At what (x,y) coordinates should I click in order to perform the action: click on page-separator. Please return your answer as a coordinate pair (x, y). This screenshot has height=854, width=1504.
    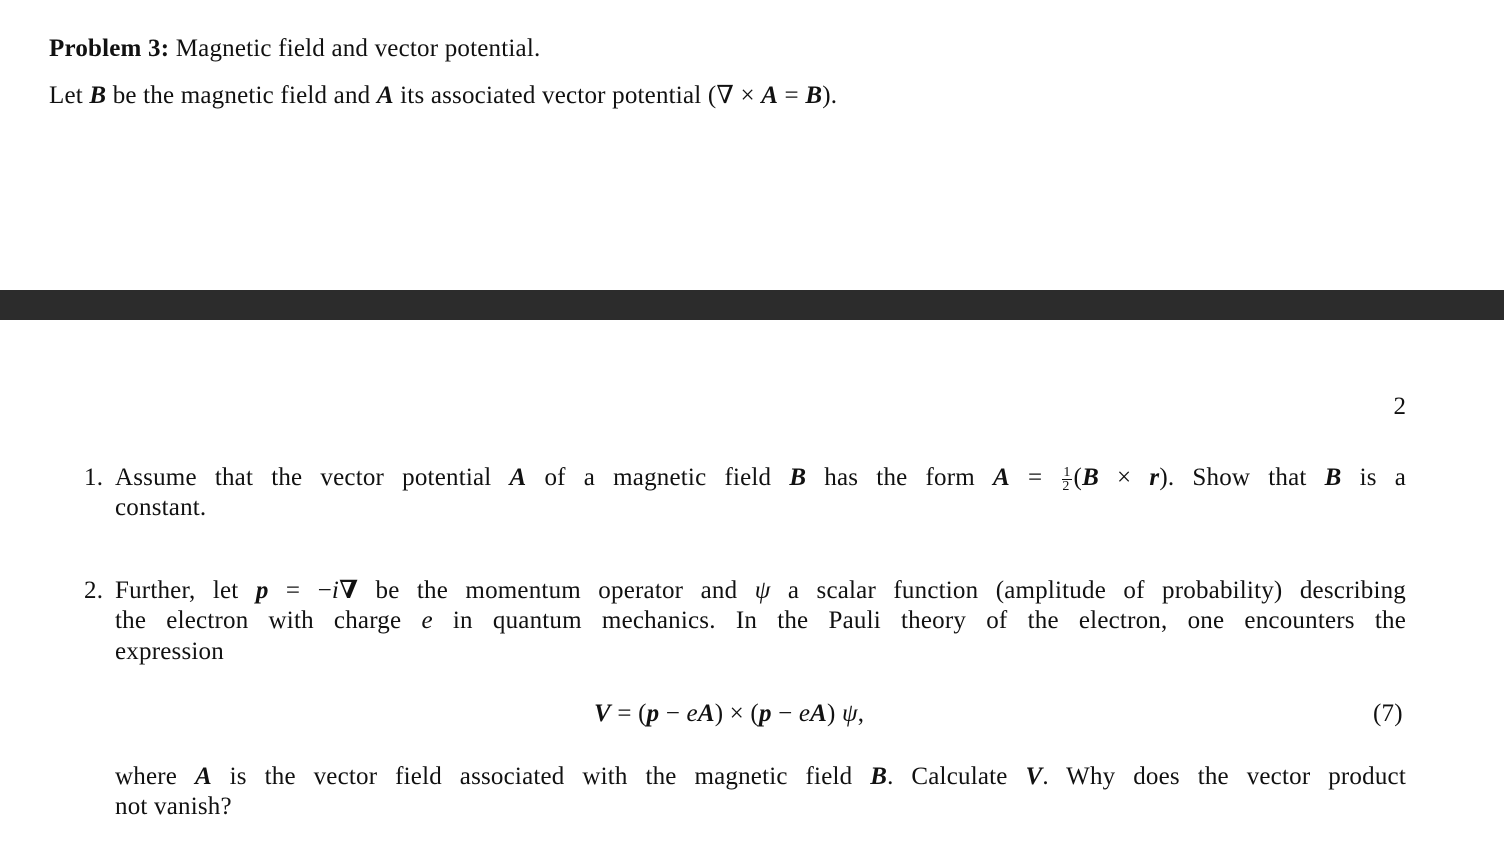
    Looking at the image, I should click on (752, 305).